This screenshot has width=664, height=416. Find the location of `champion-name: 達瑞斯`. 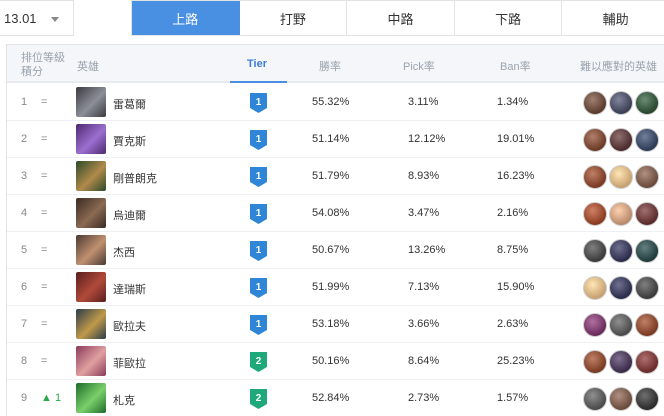

champion-name: 達瑞斯 is located at coordinates (129, 289).